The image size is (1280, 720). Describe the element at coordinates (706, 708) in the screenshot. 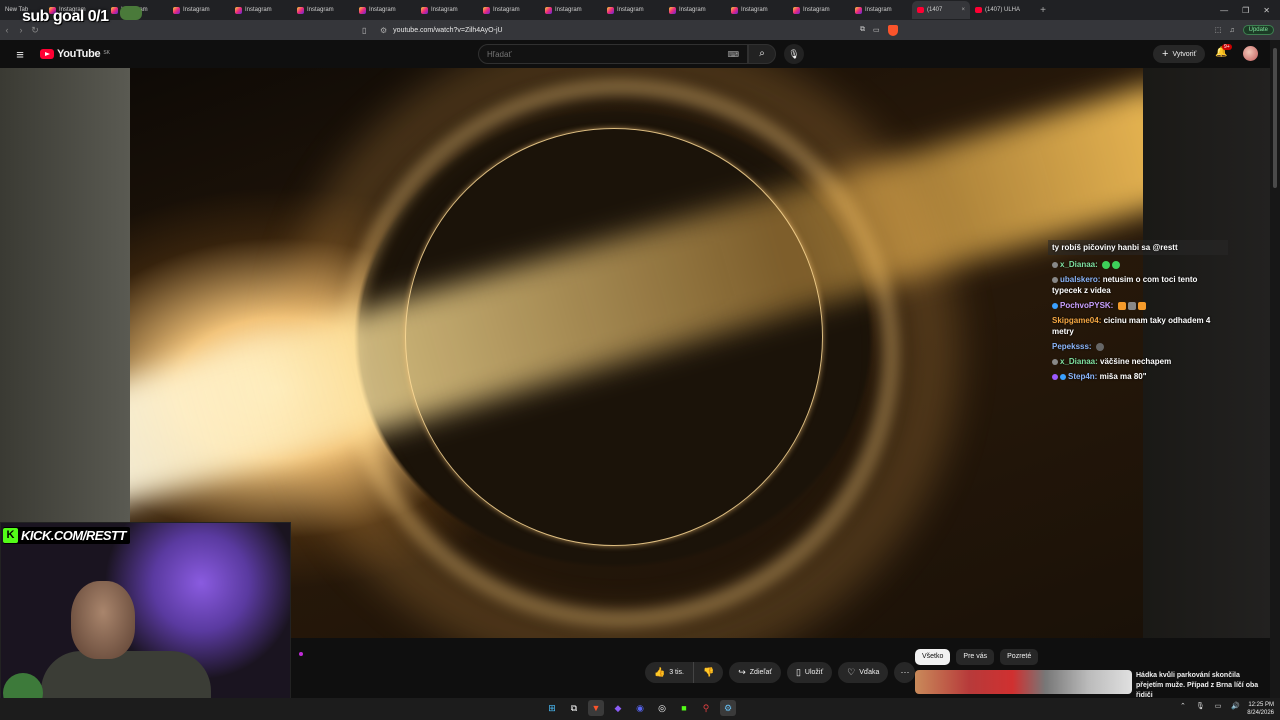

I see `map-pin-icon: ⚲` at that location.